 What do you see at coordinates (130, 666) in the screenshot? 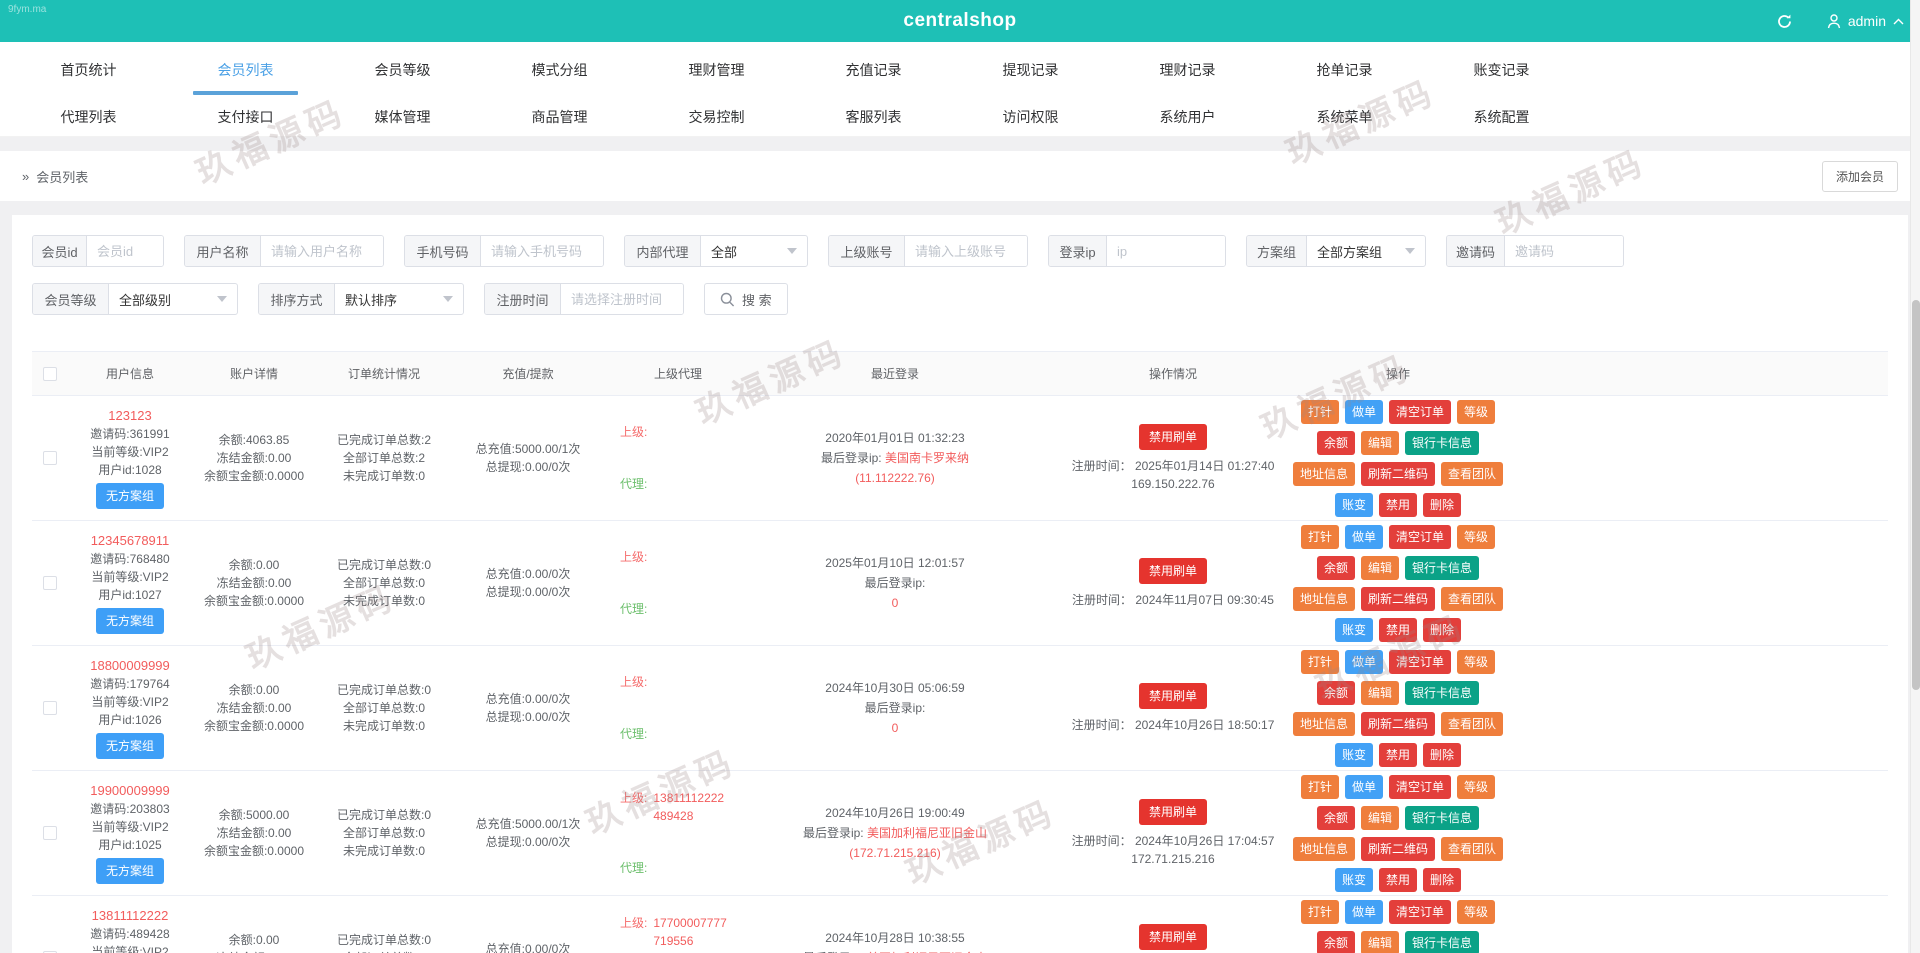
I see `member-username-link: 18800009999` at bounding box center [130, 666].